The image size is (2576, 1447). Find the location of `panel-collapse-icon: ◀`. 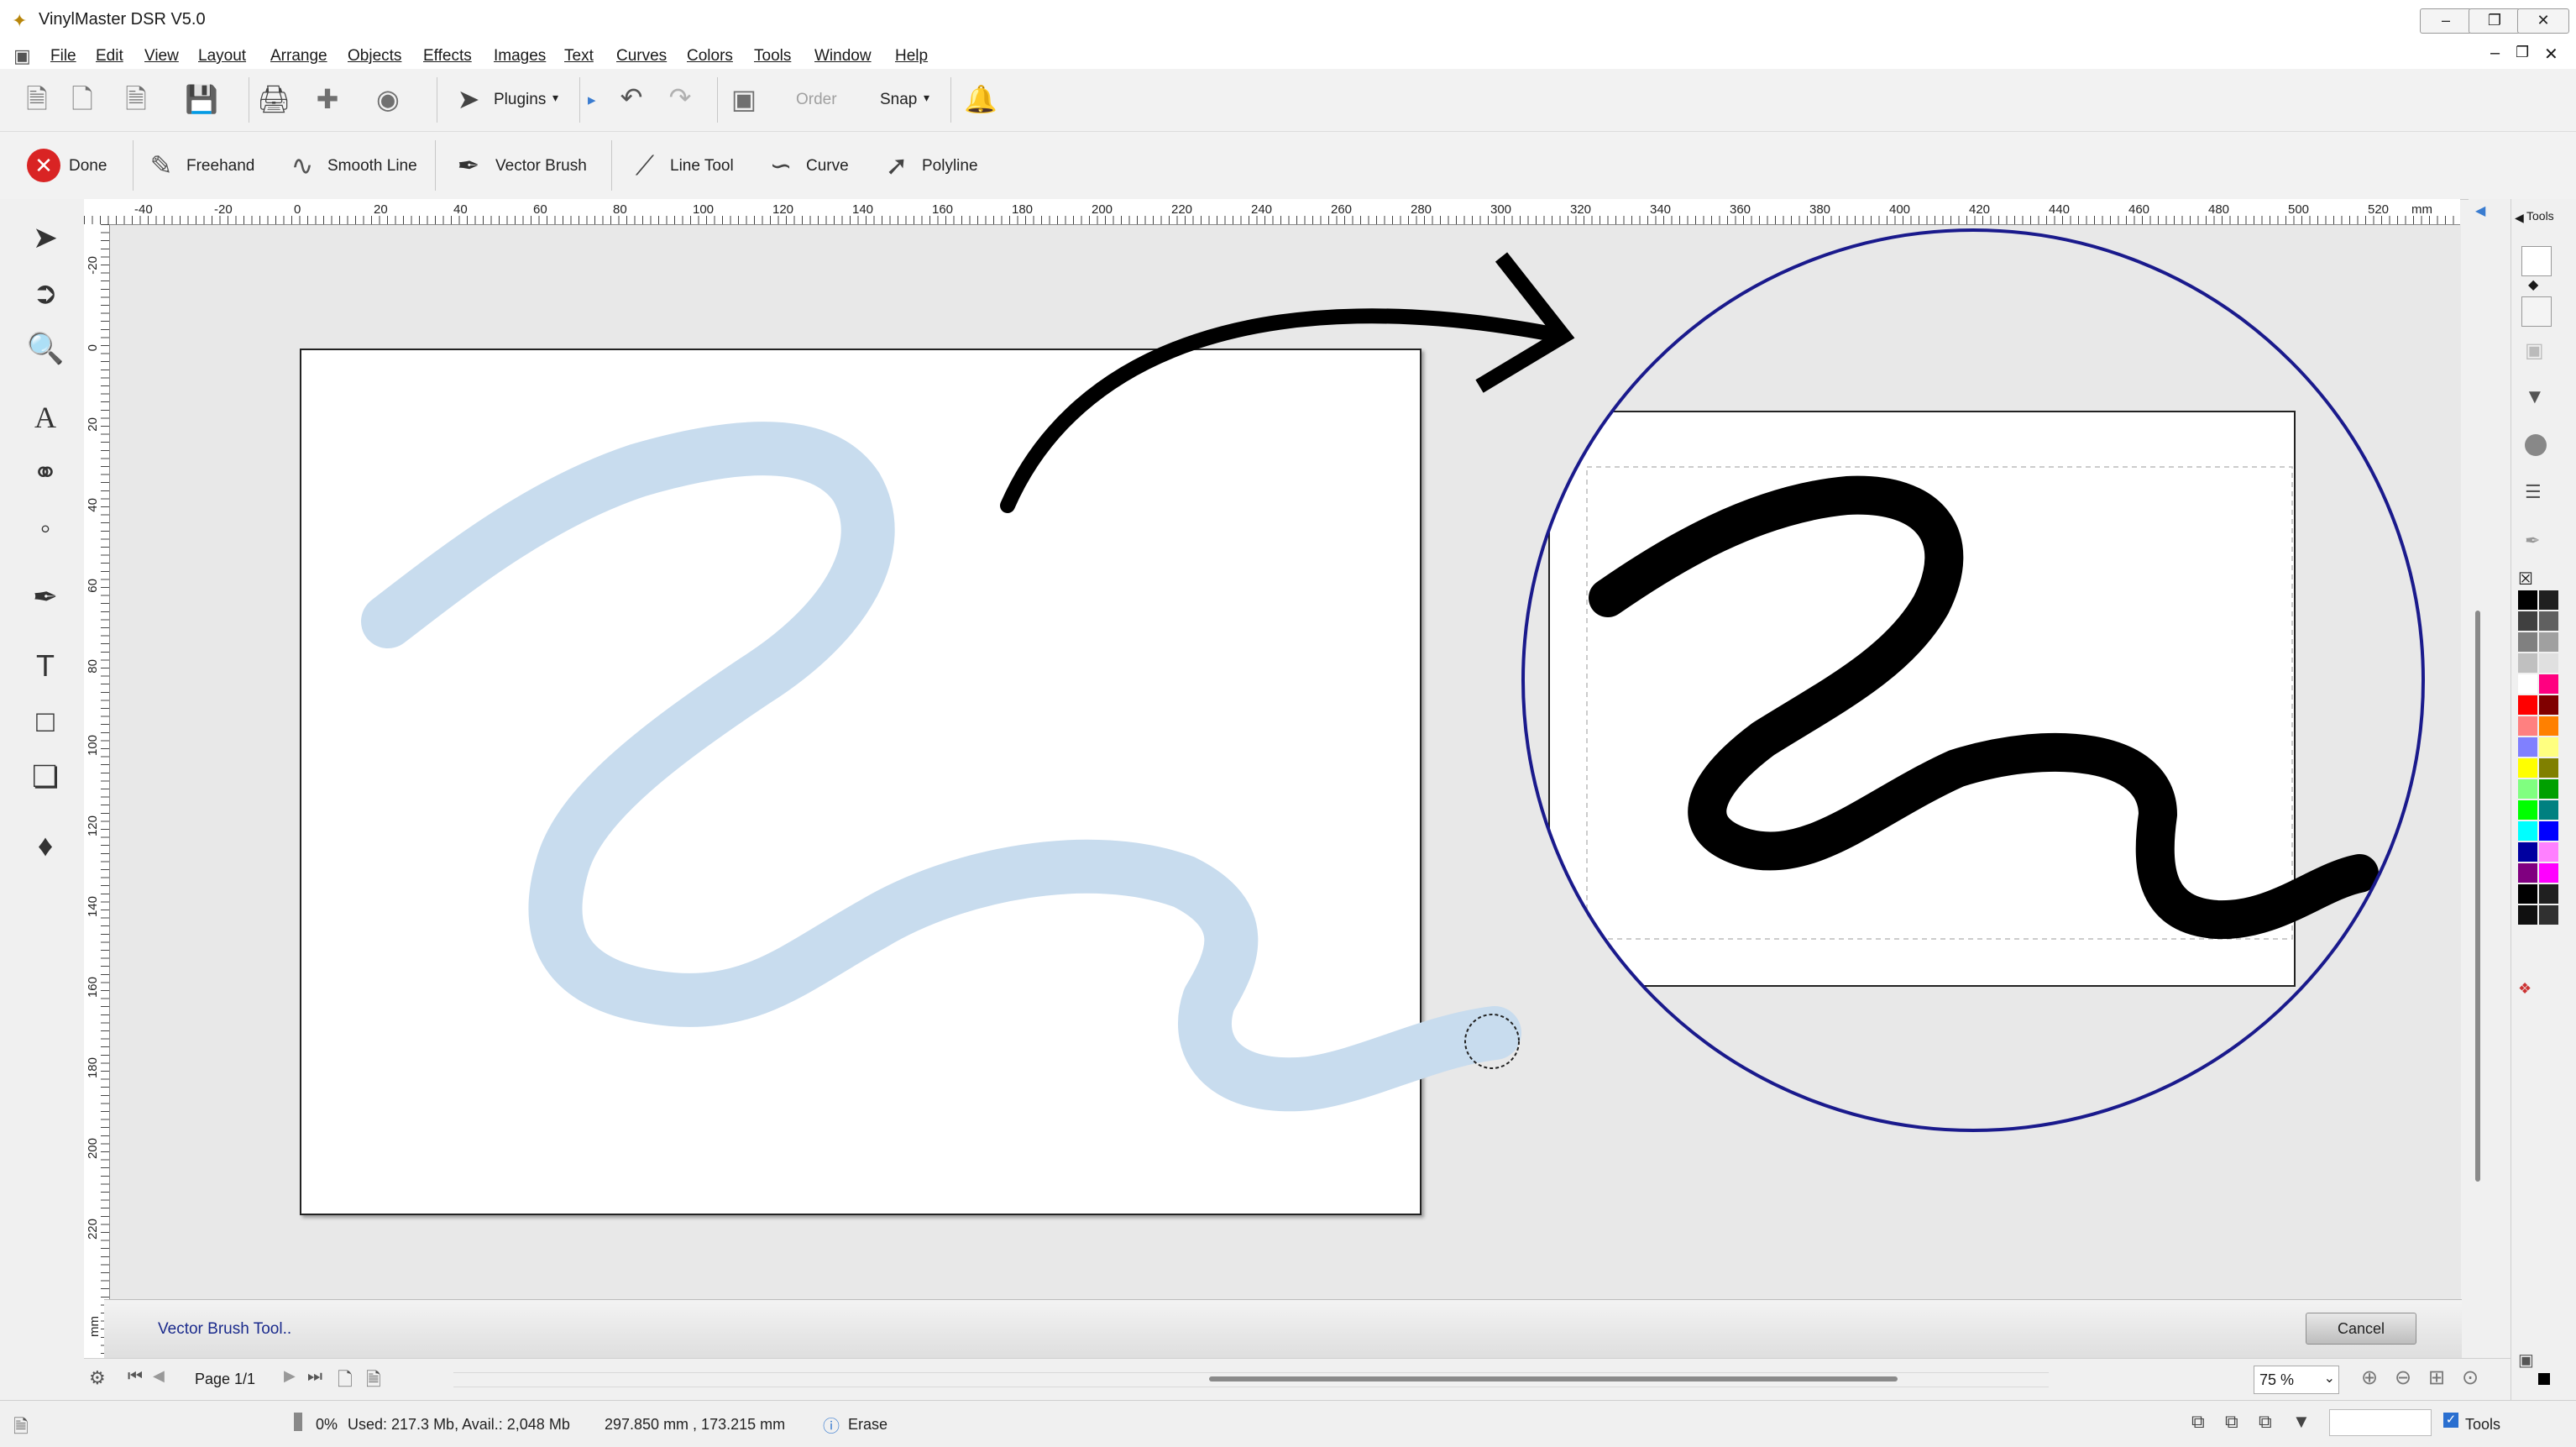

panel-collapse-icon: ◀ is located at coordinates (2480, 210).